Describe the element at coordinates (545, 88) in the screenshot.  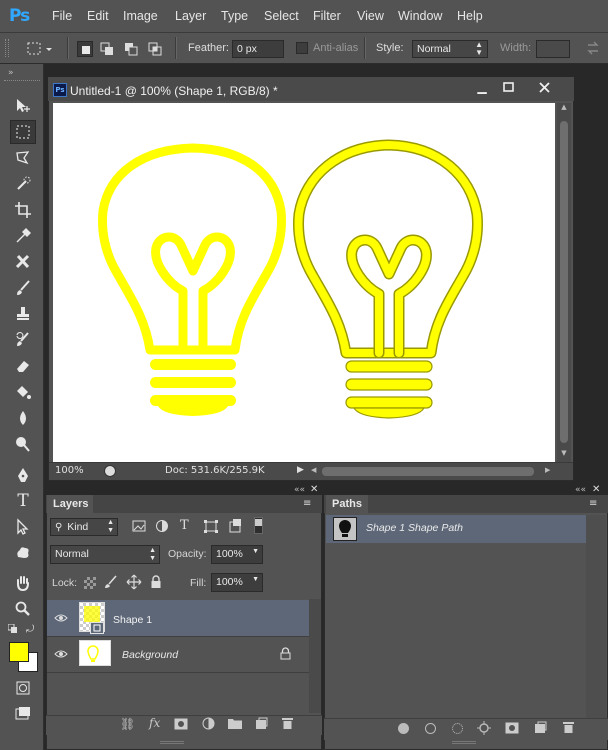
I see `close-document-button` at that location.